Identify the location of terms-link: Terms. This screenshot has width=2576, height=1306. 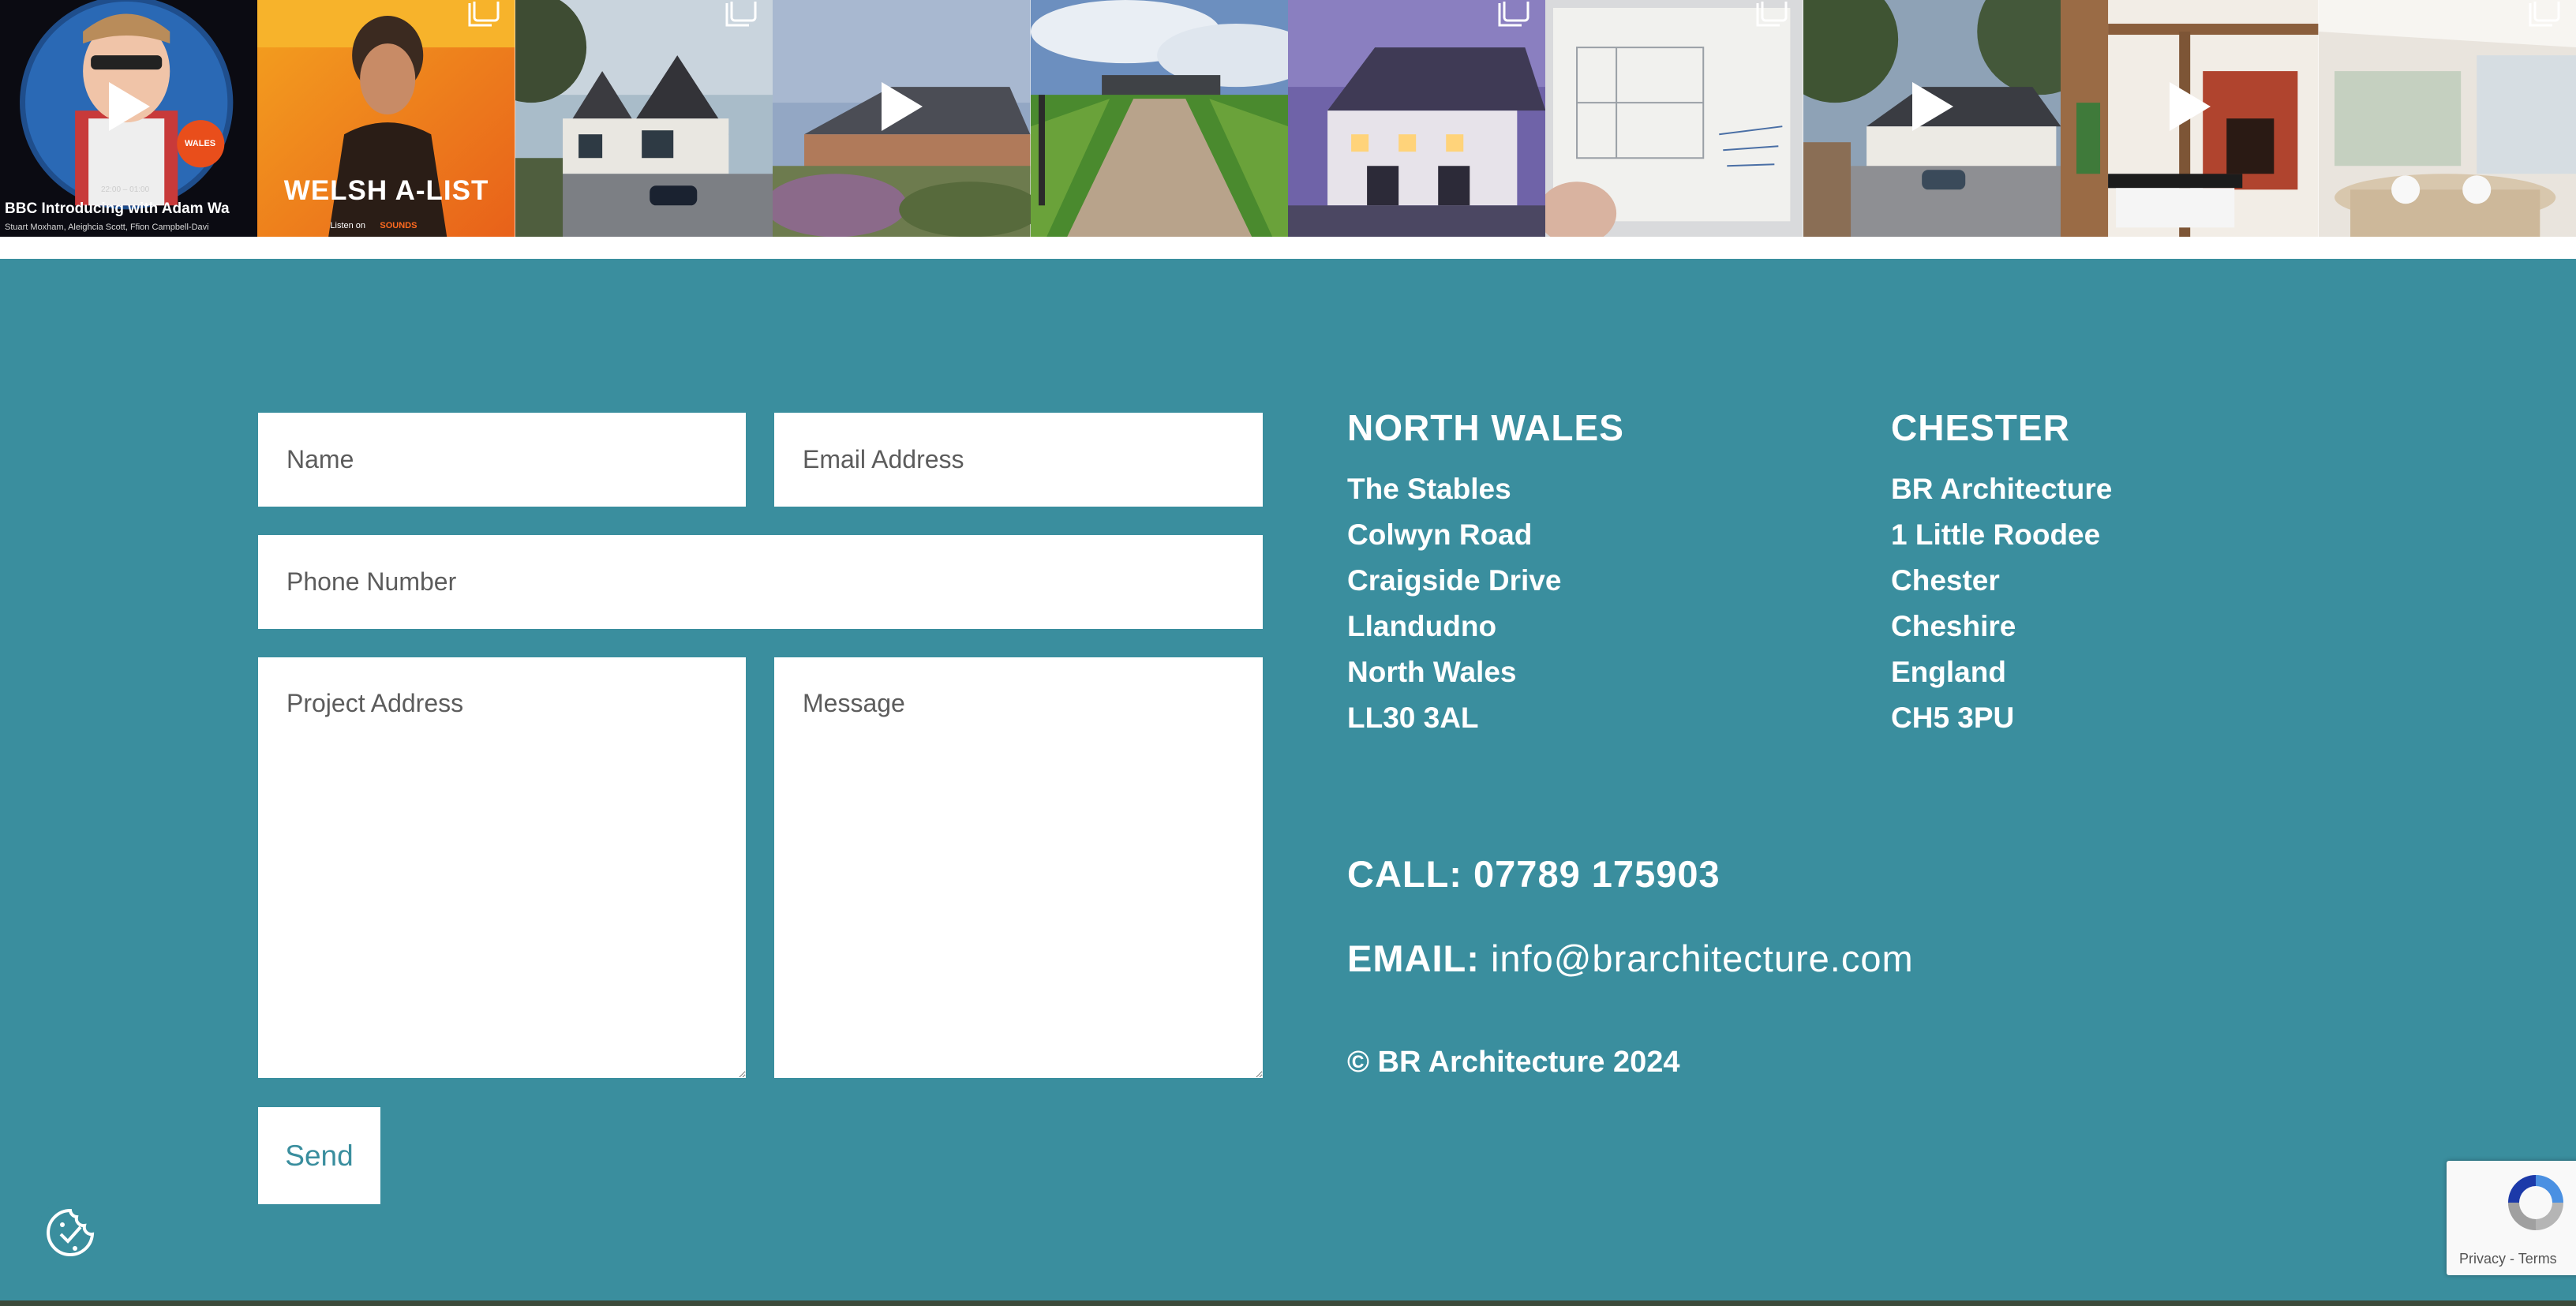
(2537, 1259).